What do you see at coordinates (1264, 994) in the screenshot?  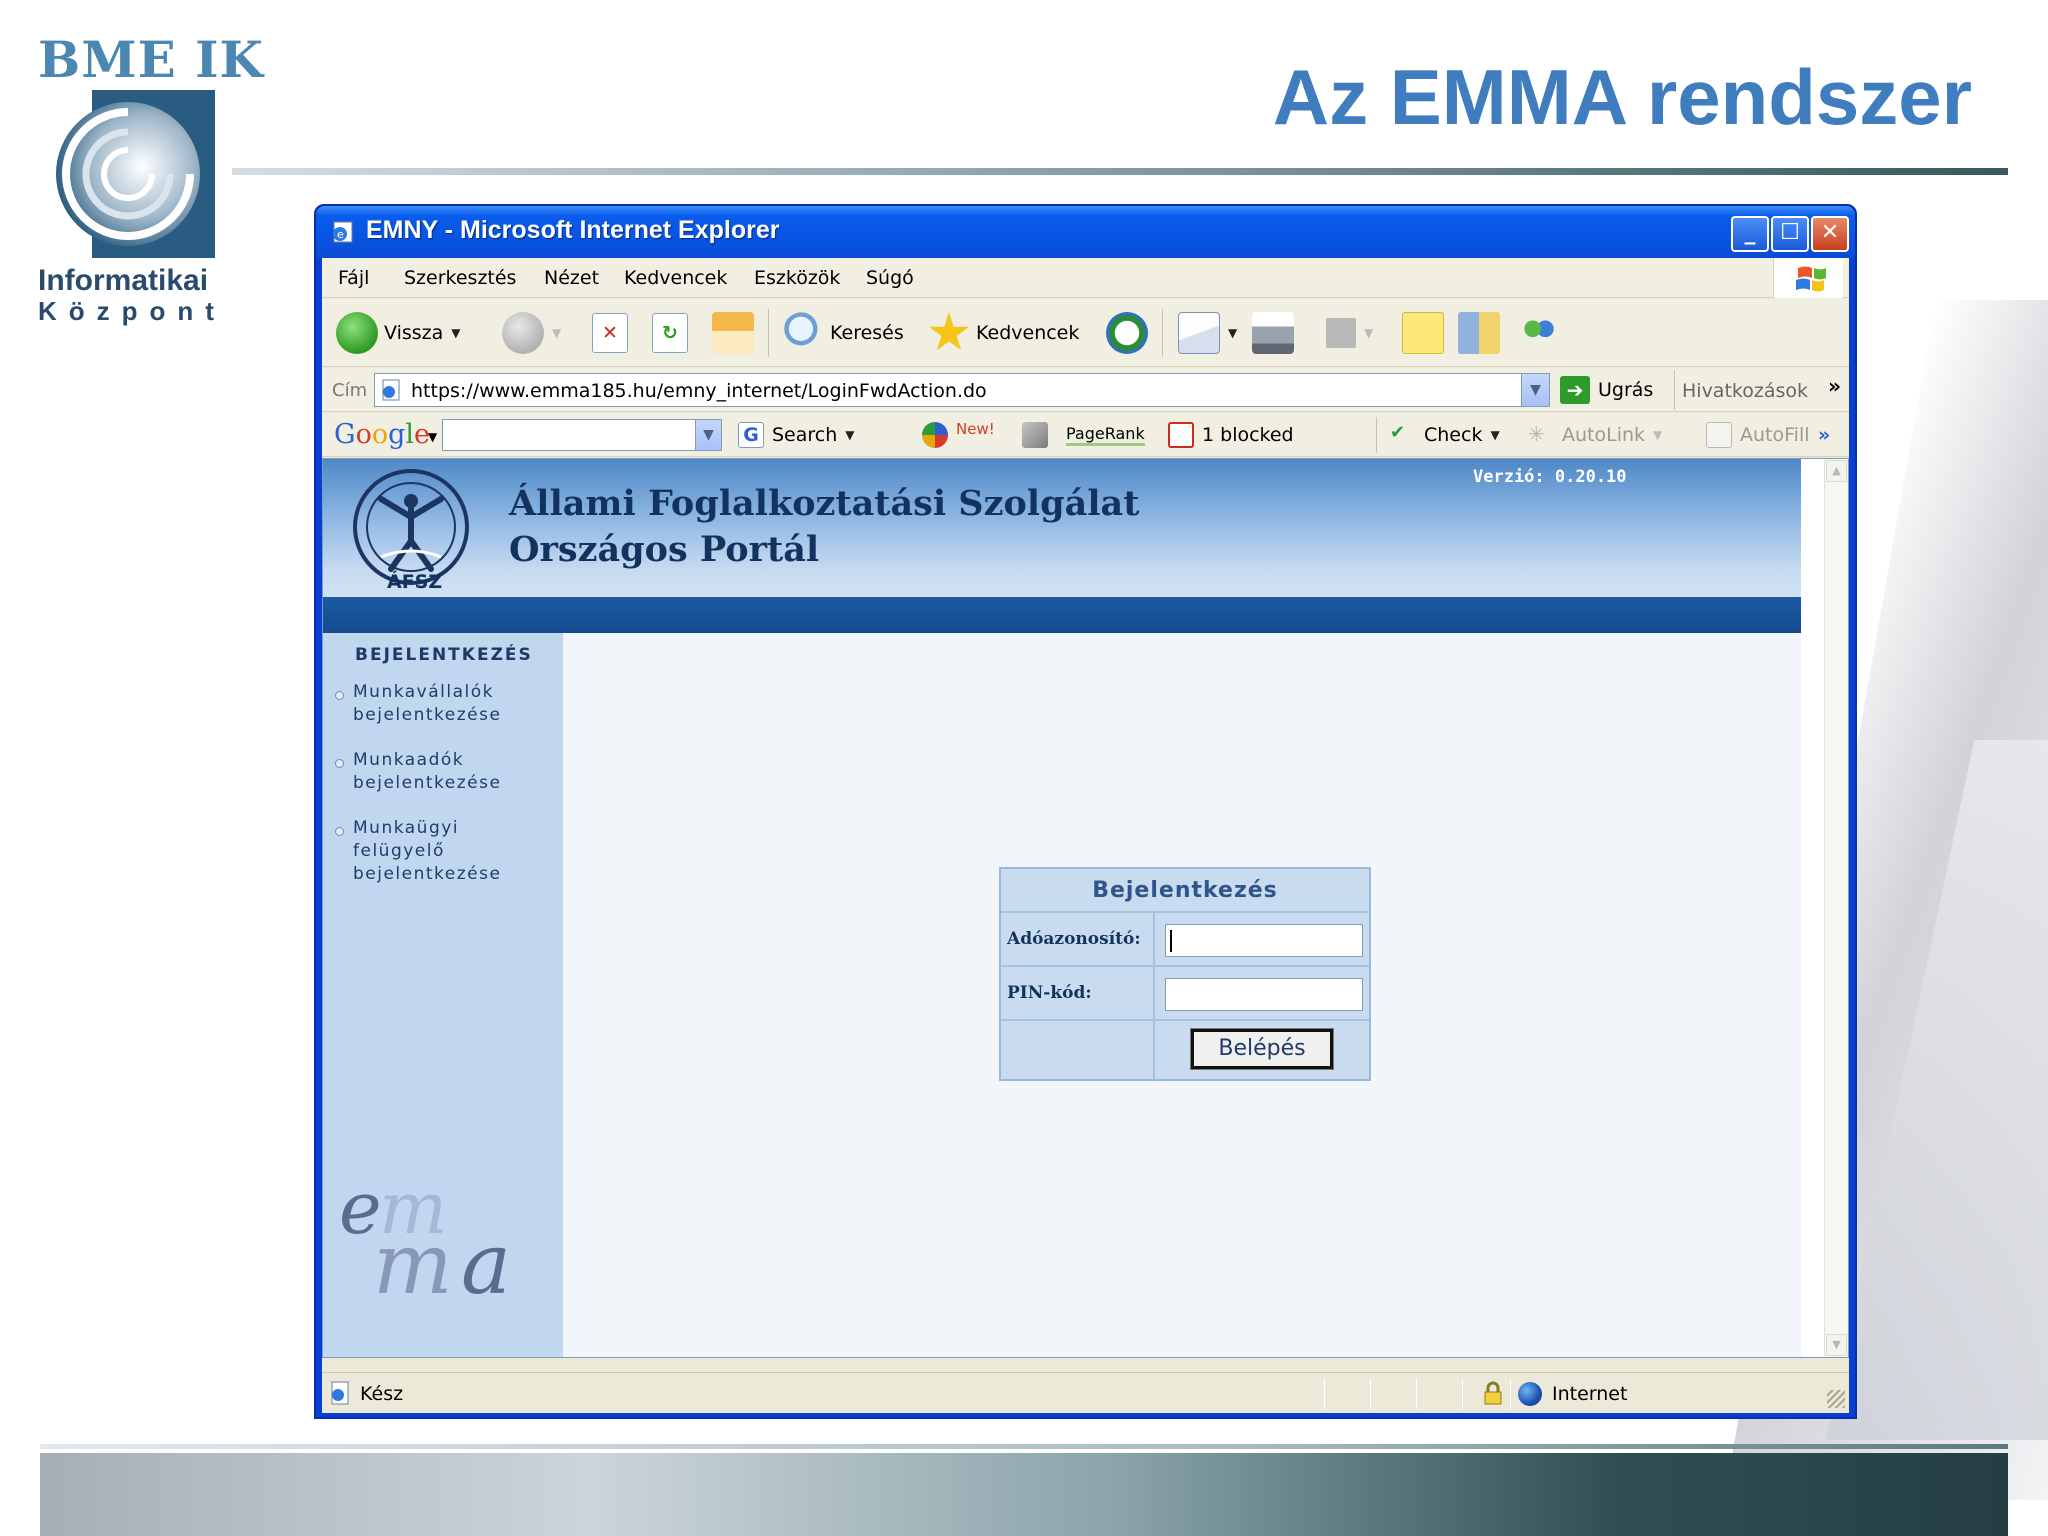 I see `pin-input` at bounding box center [1264, 994].